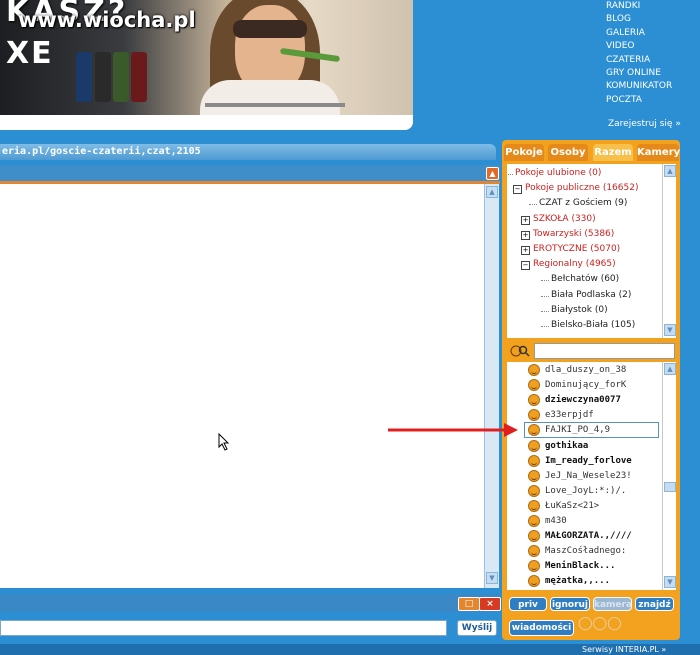 This screenshot has width=700, height=655. What do you see at coordinates (653, 60) in the screenshot?
I see `menu-item-czateria: CZATERIA` at bounding box center [653, 60].